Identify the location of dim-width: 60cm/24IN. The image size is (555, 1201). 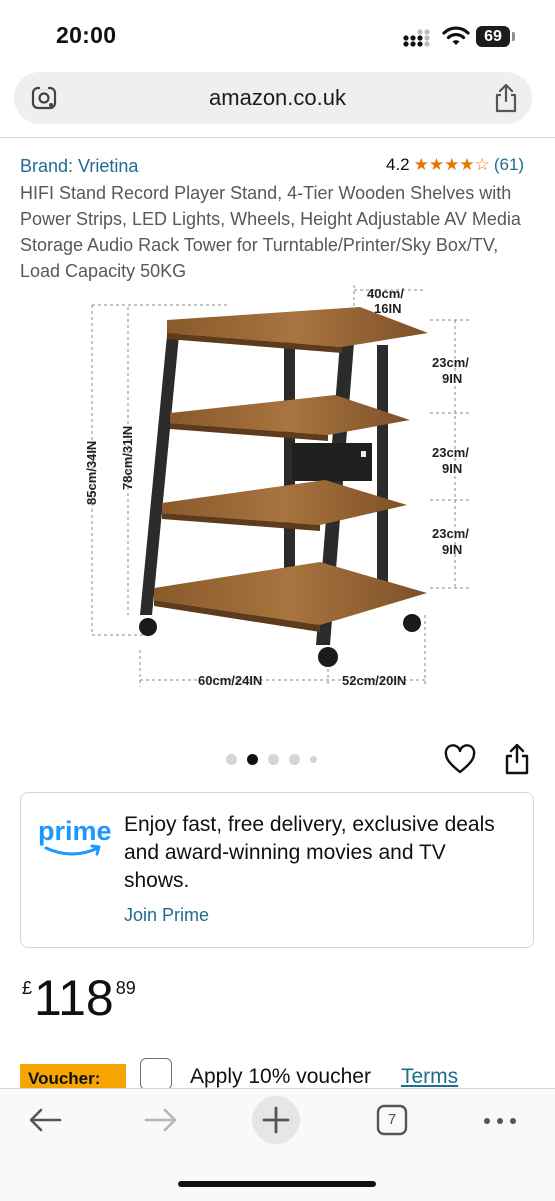
(230, 680).